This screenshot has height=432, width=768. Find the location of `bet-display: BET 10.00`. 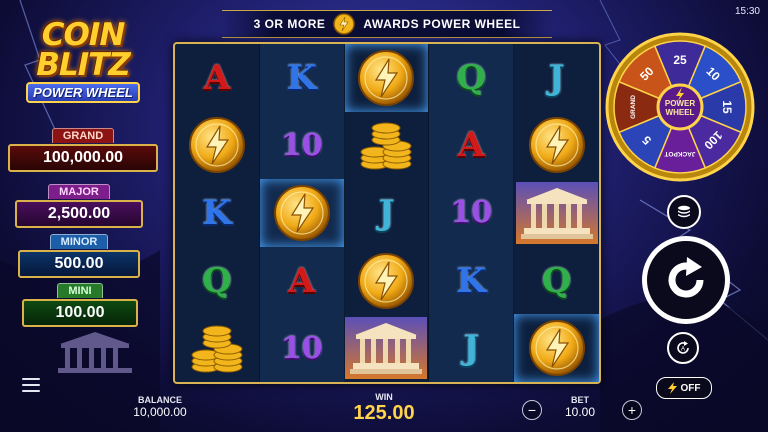

bet-display: BET 10.00 is located at coordinates (580, 407).